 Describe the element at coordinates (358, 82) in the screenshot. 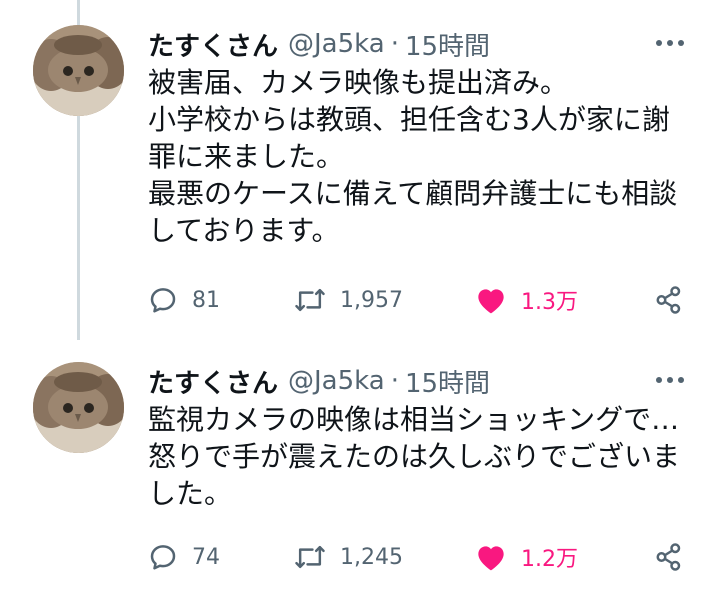

I see `tweet-text-line: 被害届、カメラ映像も提出済み。` at that location.